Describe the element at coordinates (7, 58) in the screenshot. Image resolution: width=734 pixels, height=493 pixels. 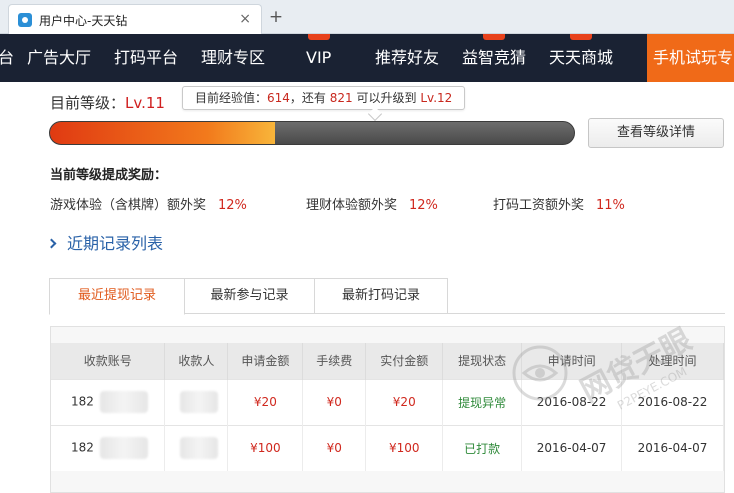
I see `nav-item-truncated: 台` at that location.